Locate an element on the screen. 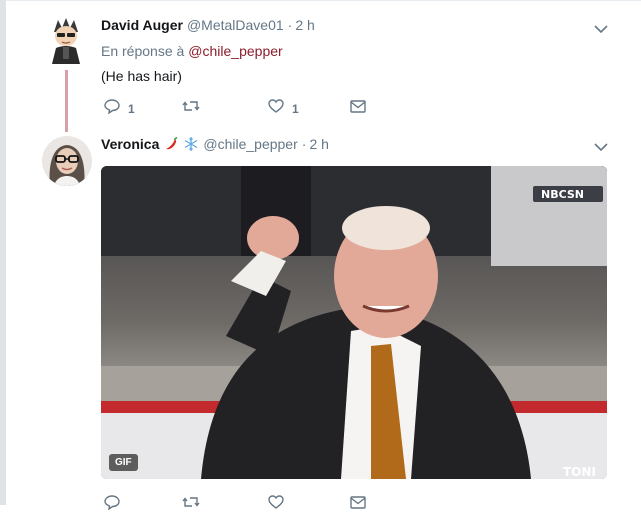  divider is located at coordinates (323, 0).